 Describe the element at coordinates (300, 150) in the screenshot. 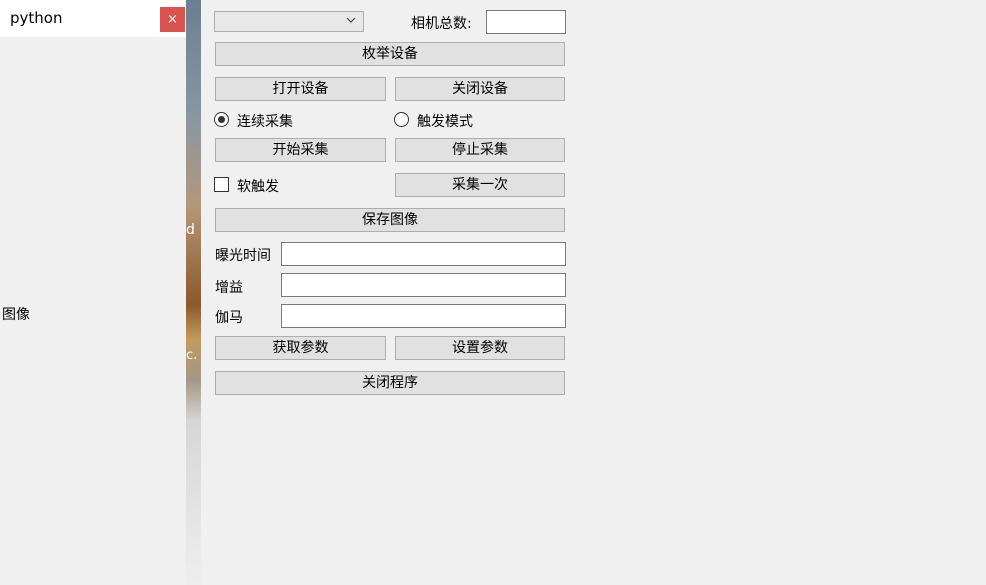

I see `start-grab-button: 开始采集` at that location.